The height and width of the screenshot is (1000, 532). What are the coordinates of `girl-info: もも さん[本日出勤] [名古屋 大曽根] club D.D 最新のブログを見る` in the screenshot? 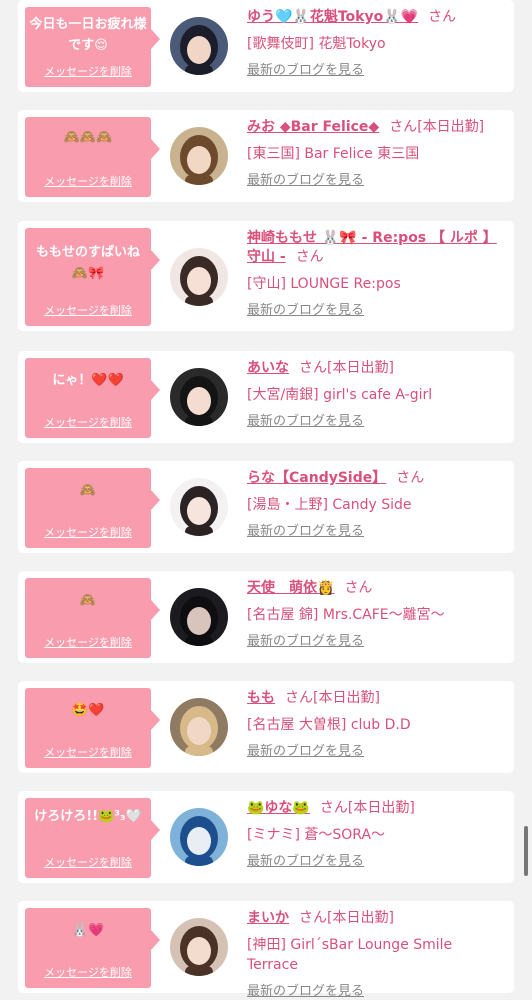 It's located at (376, 725).